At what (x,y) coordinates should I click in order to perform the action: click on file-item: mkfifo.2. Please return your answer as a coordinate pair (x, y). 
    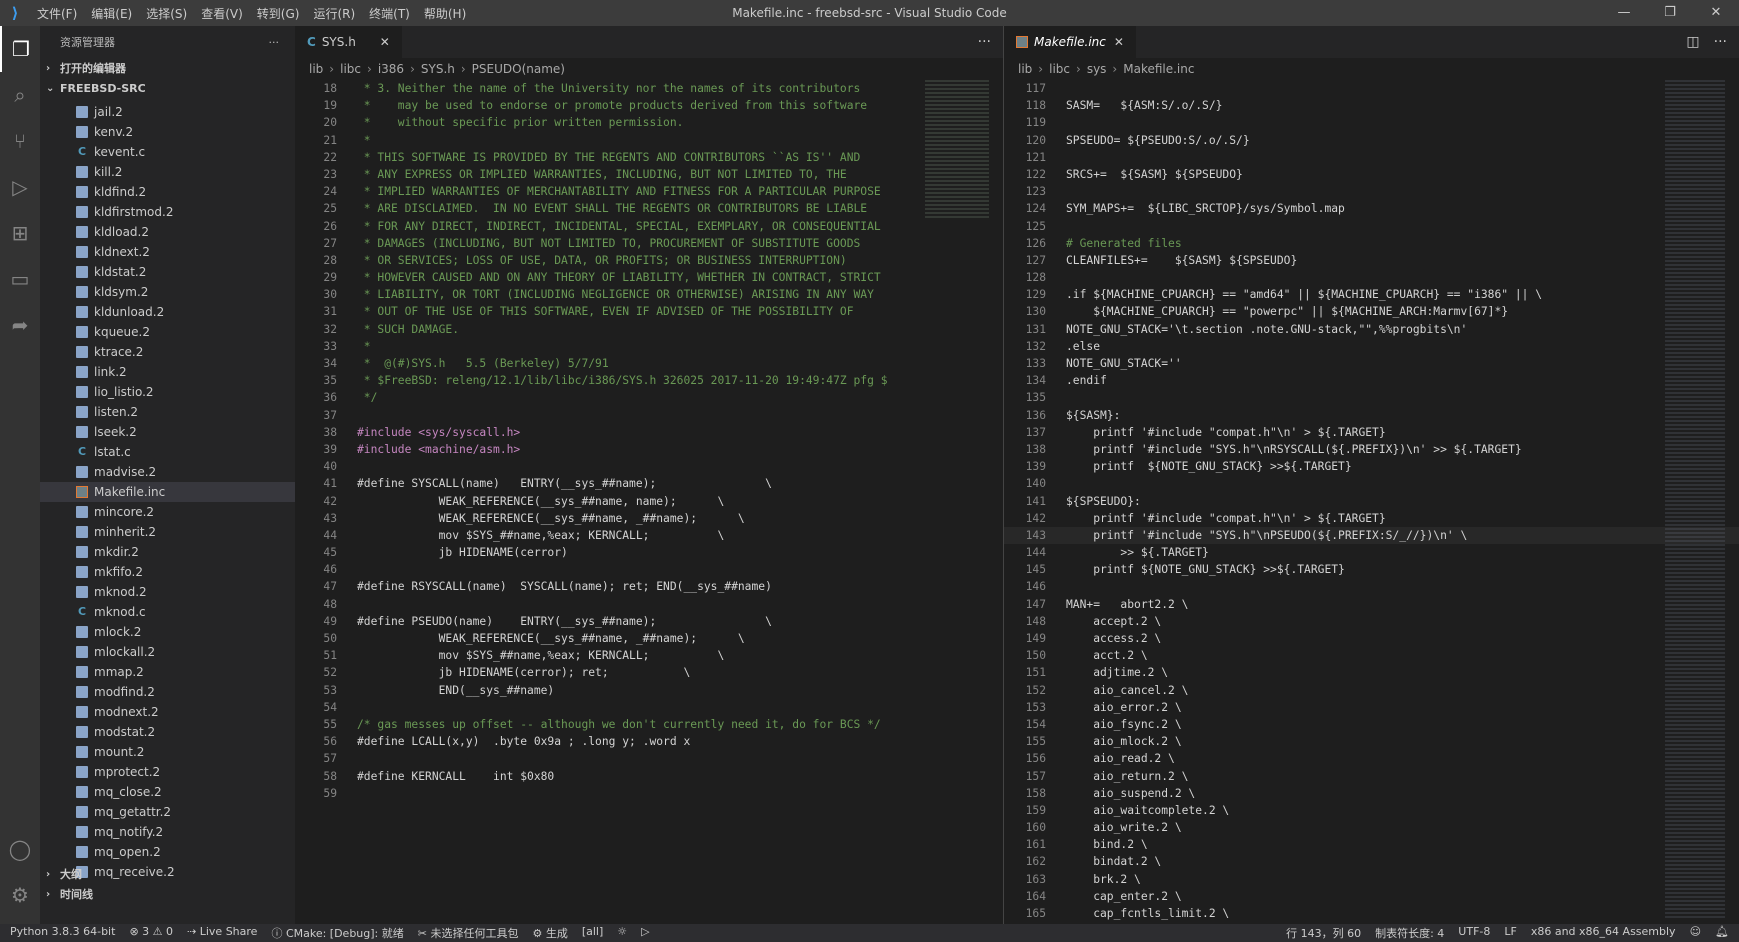
    Looking at the image, I should click on (167, 572).